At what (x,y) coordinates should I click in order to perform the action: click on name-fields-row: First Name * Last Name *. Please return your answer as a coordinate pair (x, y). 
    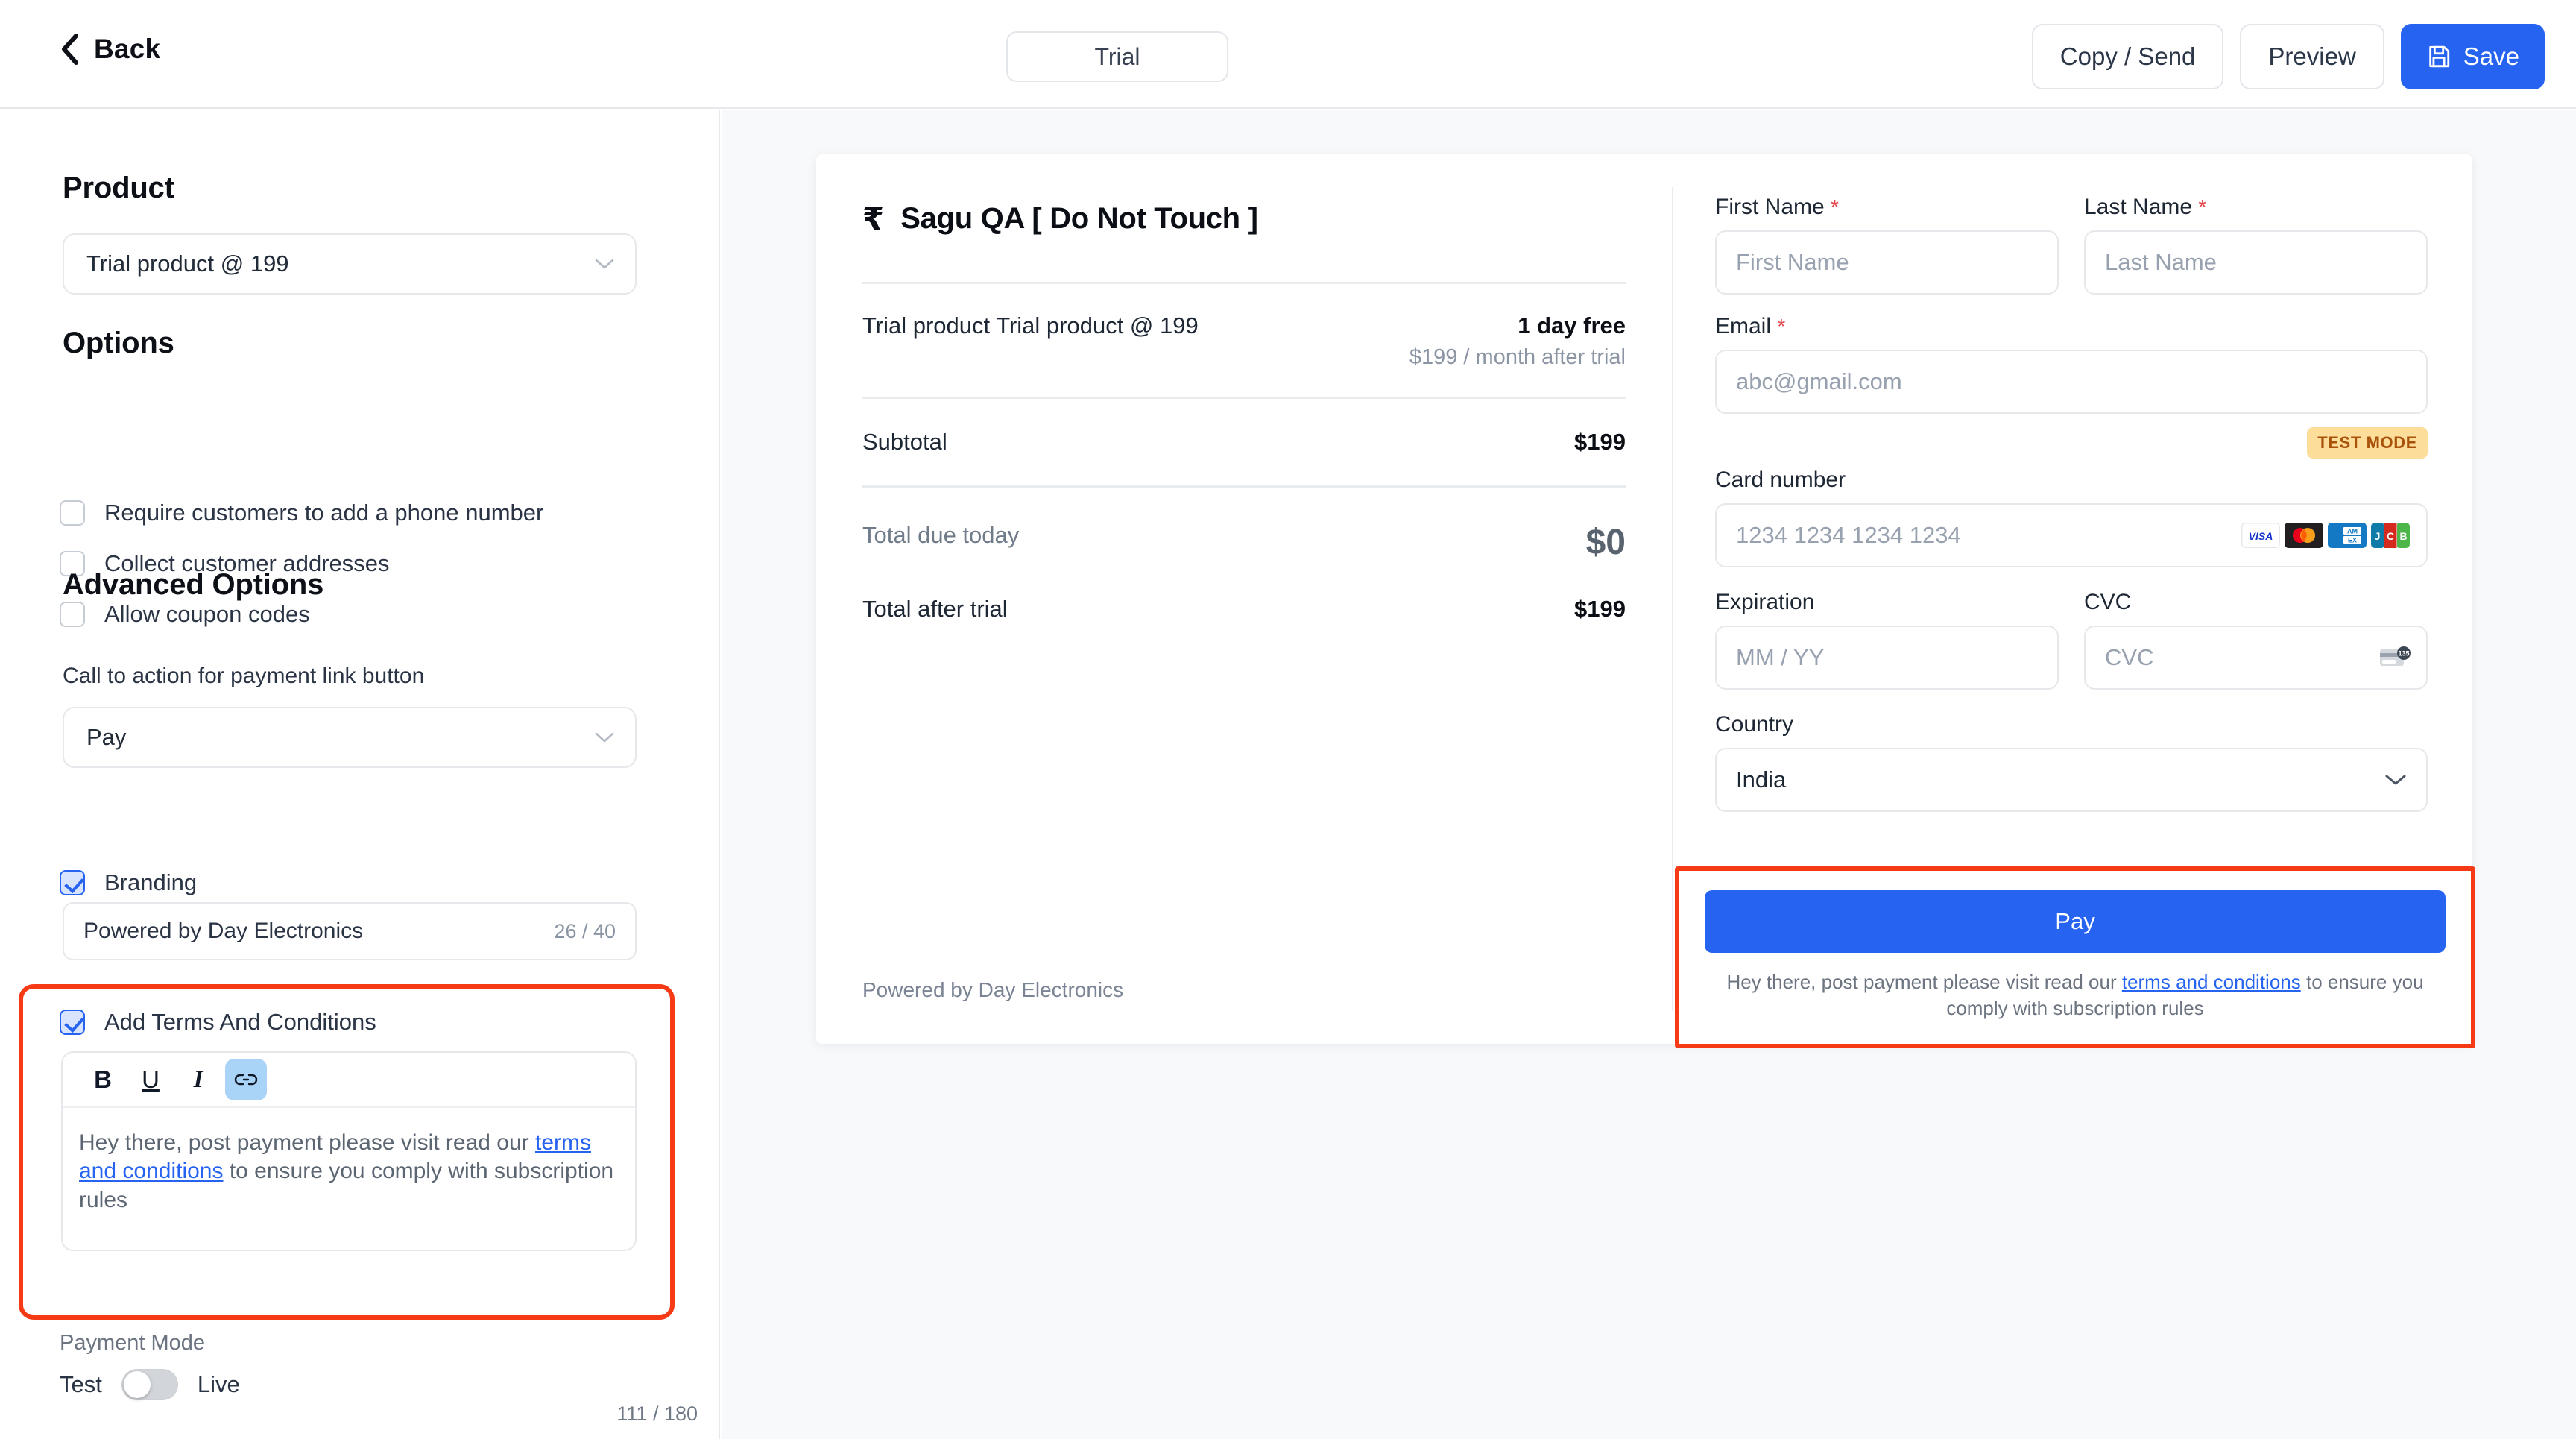
    Looking at the image, I should click on (2071, 245).